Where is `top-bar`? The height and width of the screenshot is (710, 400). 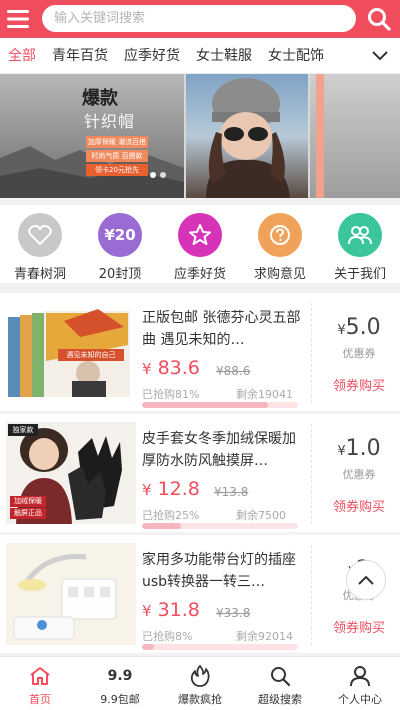 top-bar is located at coordinates (200, 19).